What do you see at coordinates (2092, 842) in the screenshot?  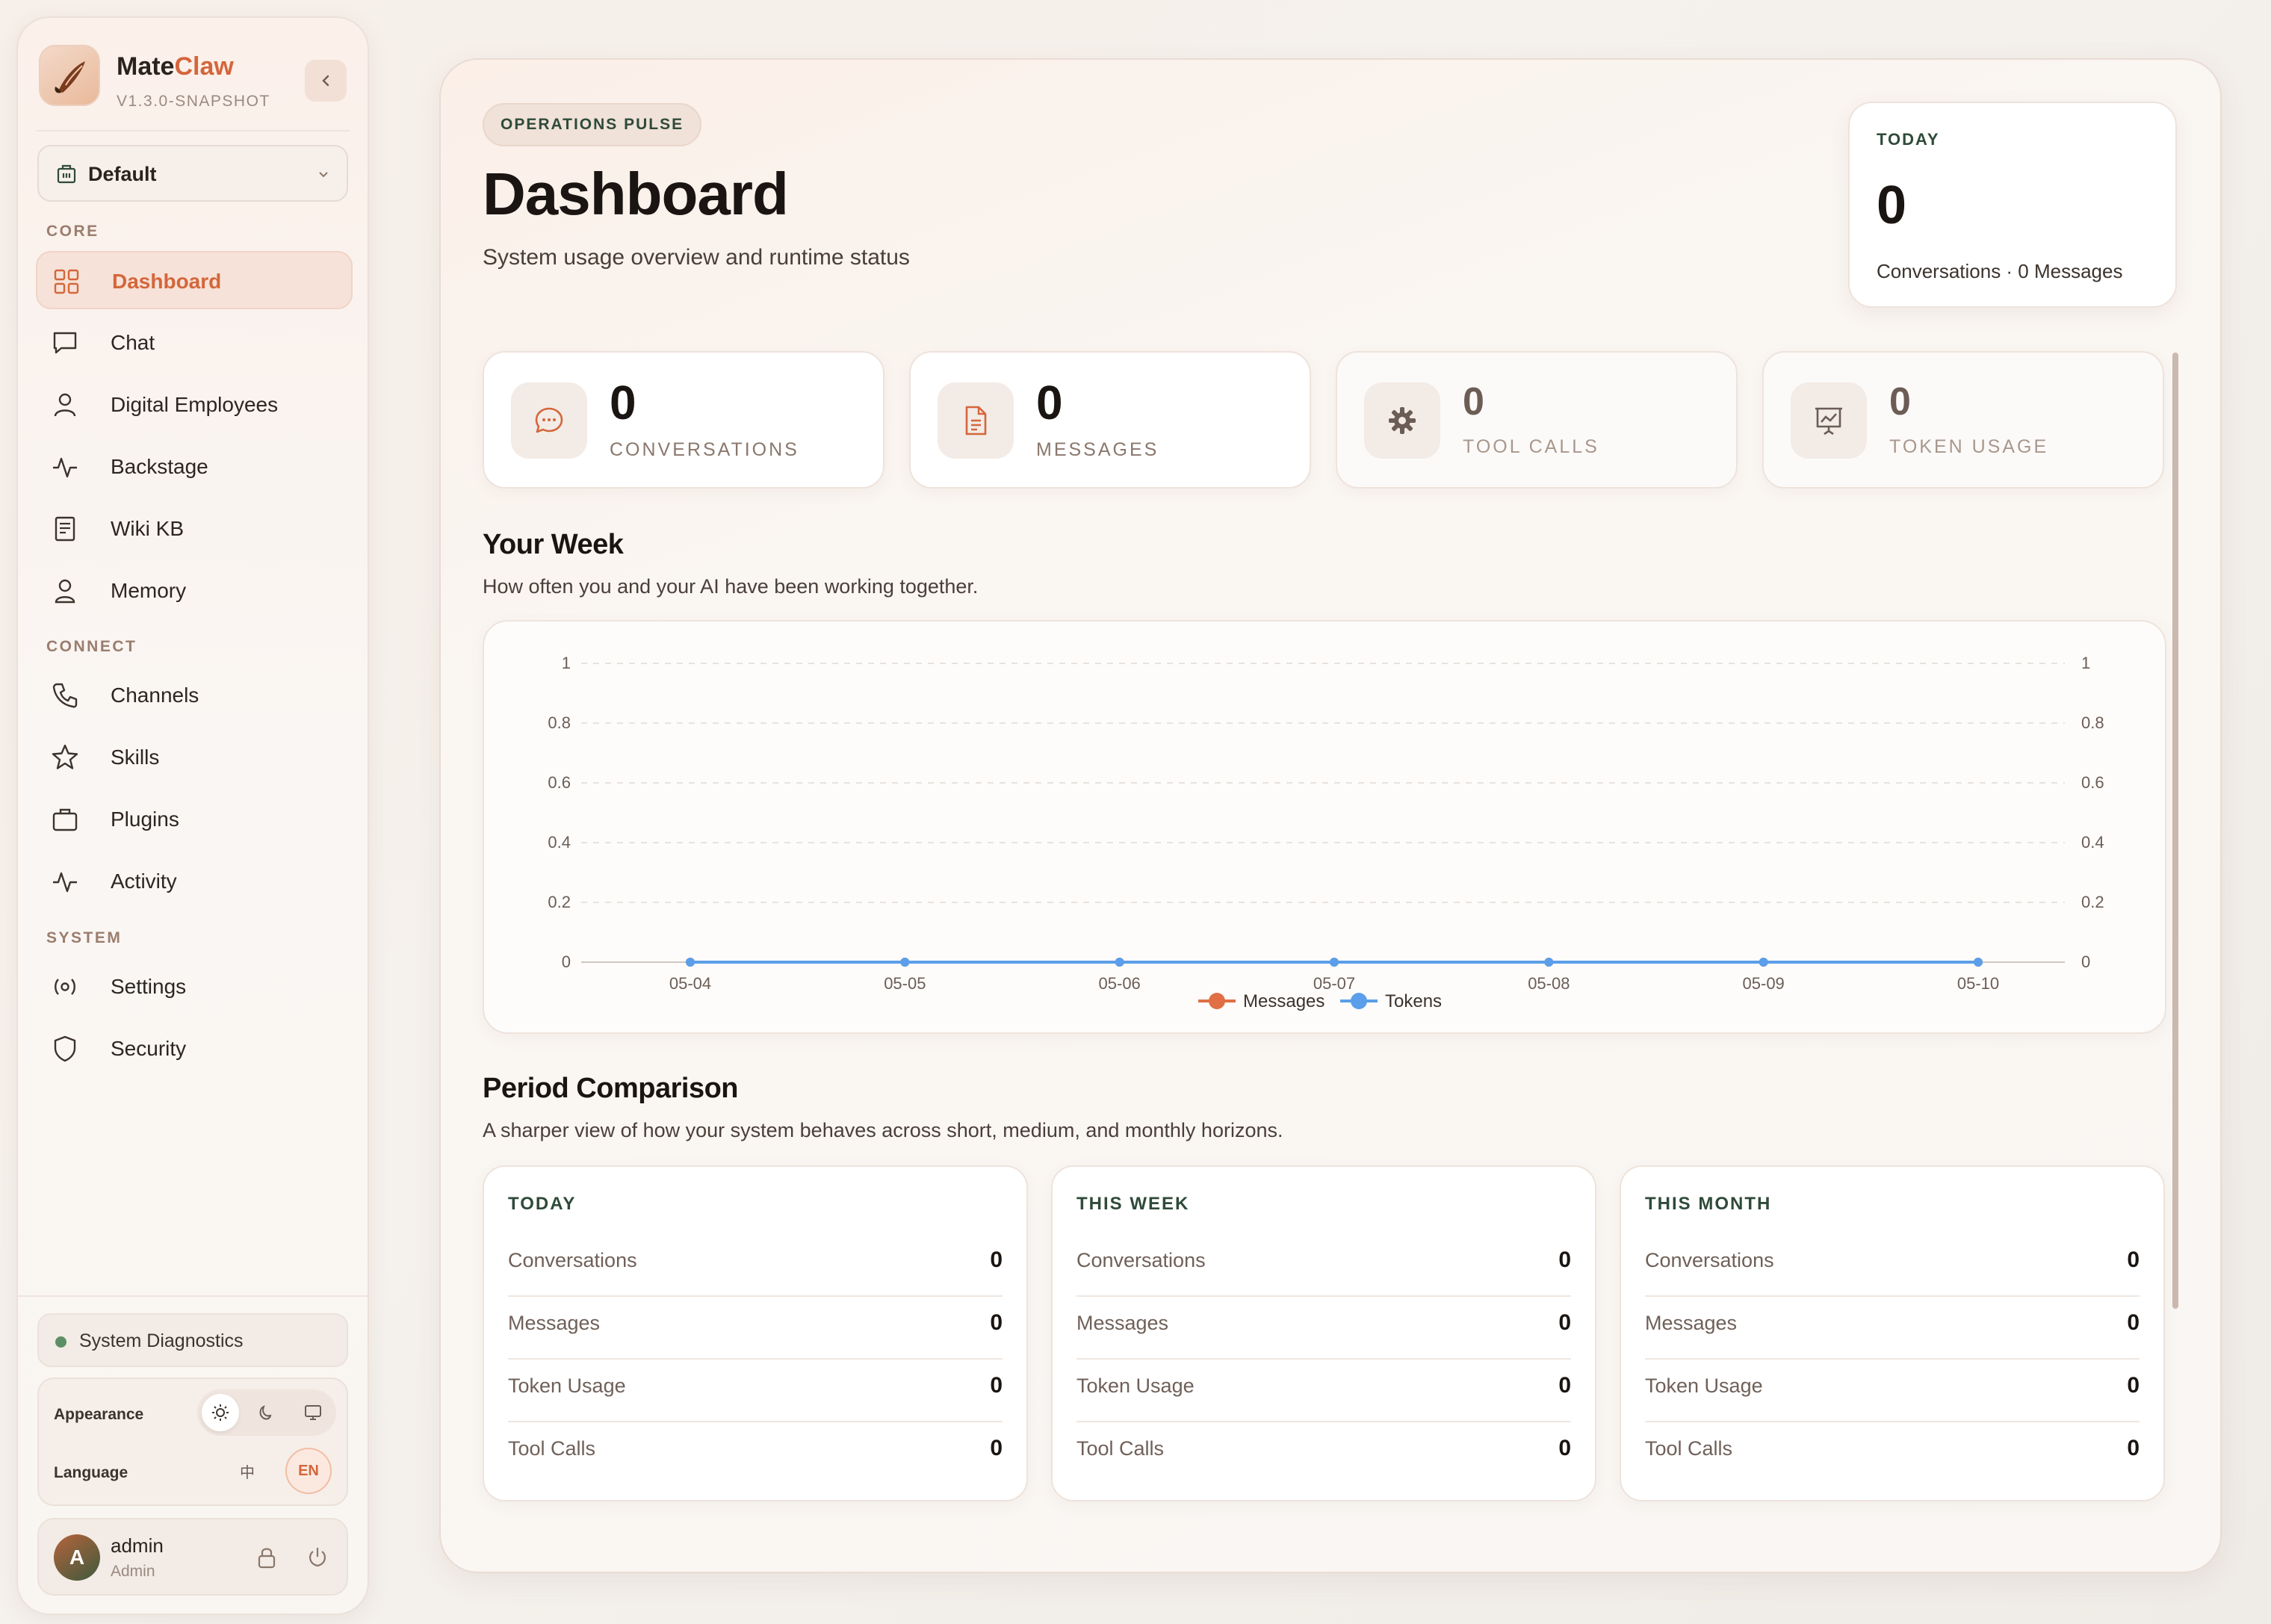 I see `y-tick-label-right: 0.4` at bounding box center [2092, 842].